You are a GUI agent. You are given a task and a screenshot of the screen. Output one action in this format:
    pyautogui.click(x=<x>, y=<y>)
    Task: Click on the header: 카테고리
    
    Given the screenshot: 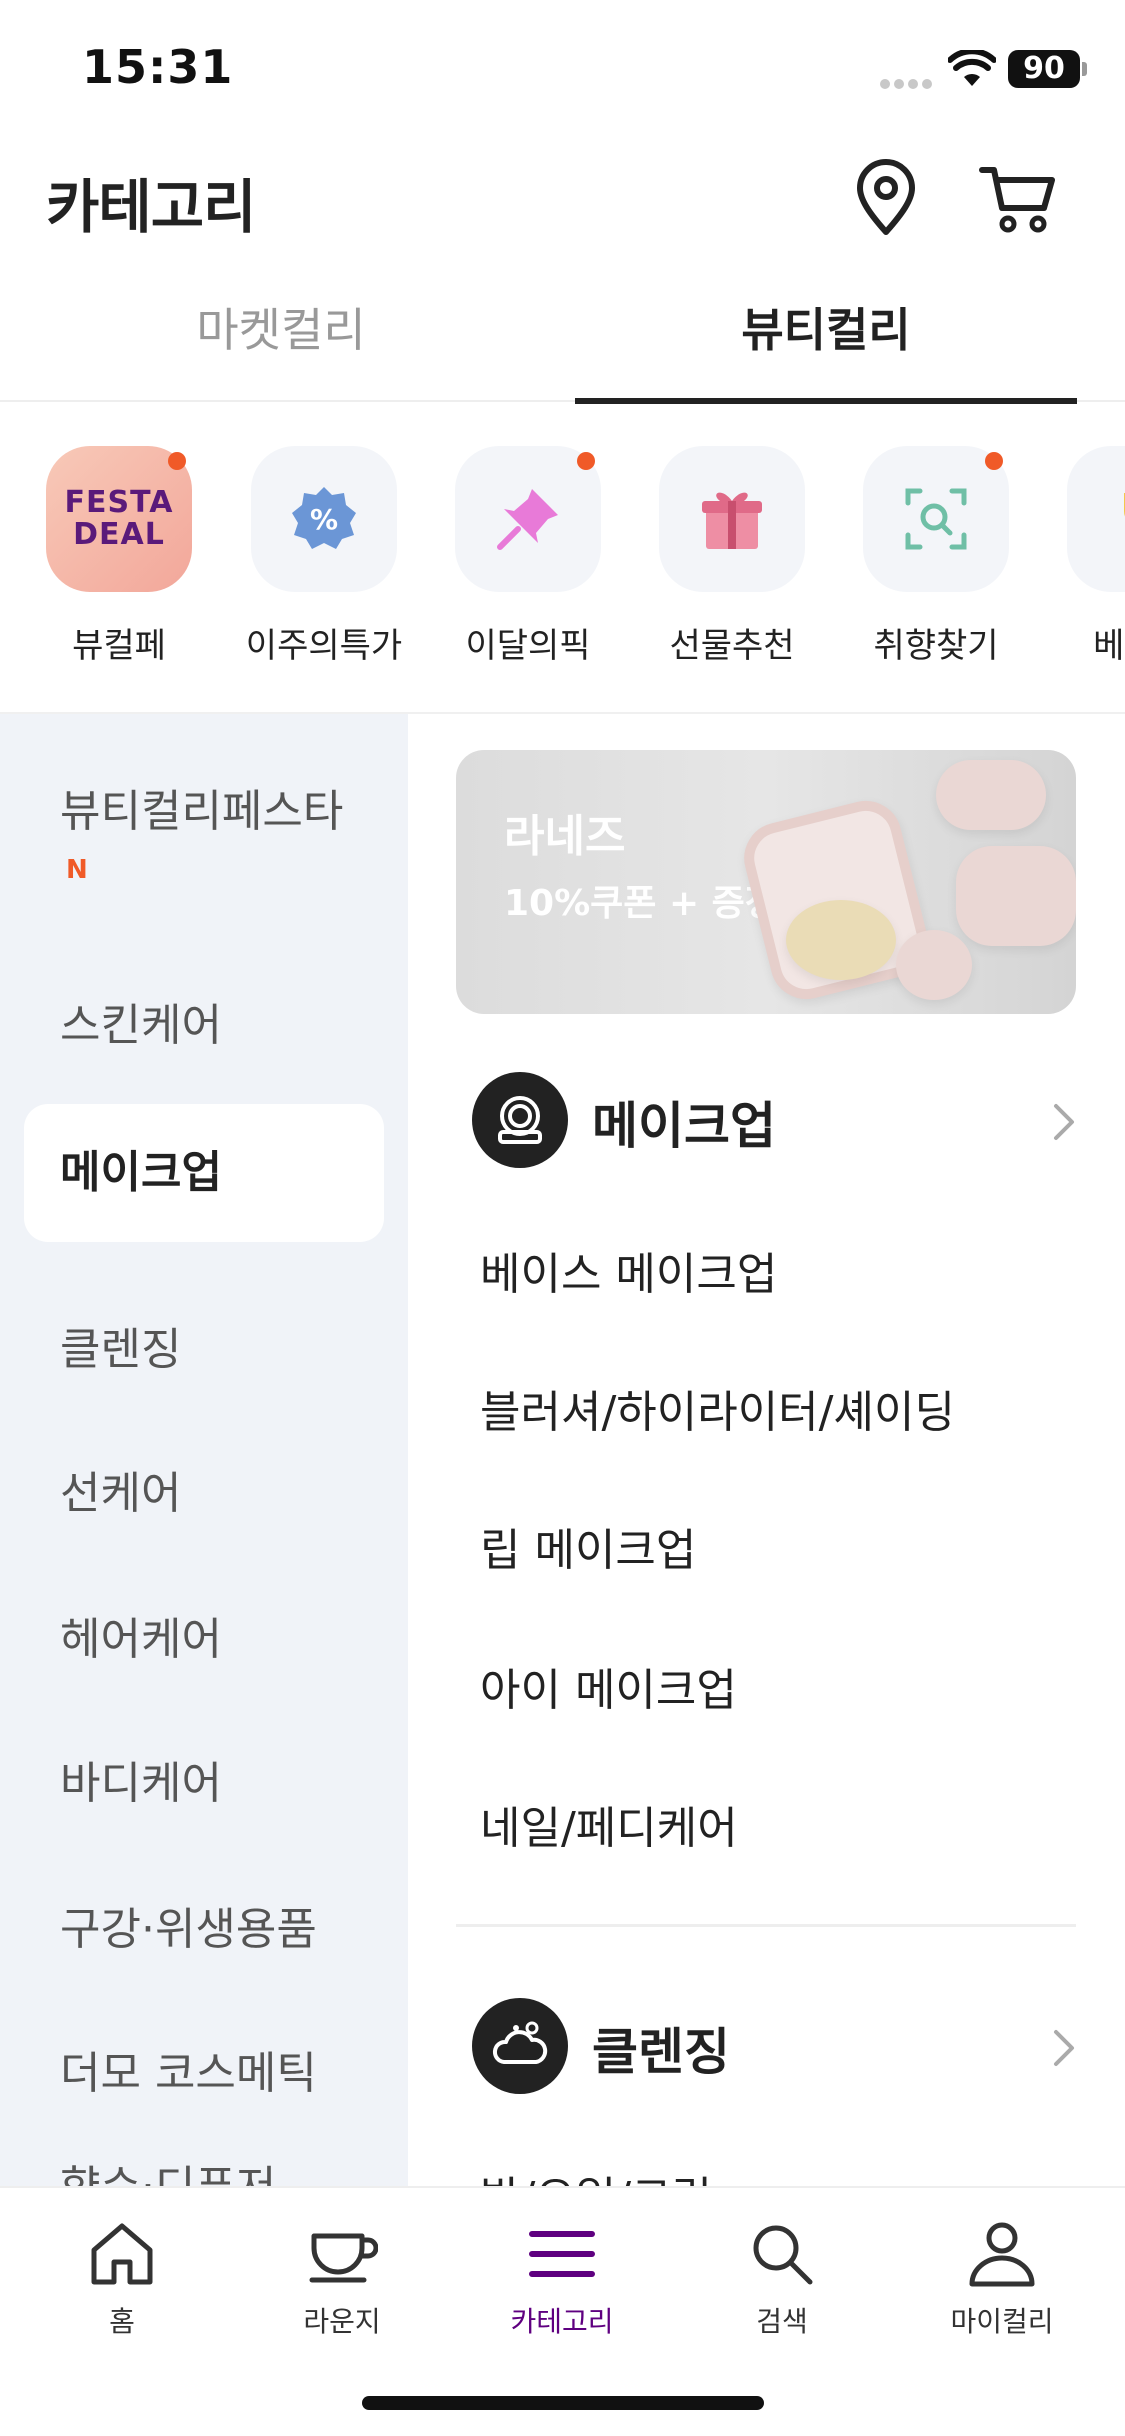 What is the action you would take?
    pyautogui.click(x=562, y=200)
    